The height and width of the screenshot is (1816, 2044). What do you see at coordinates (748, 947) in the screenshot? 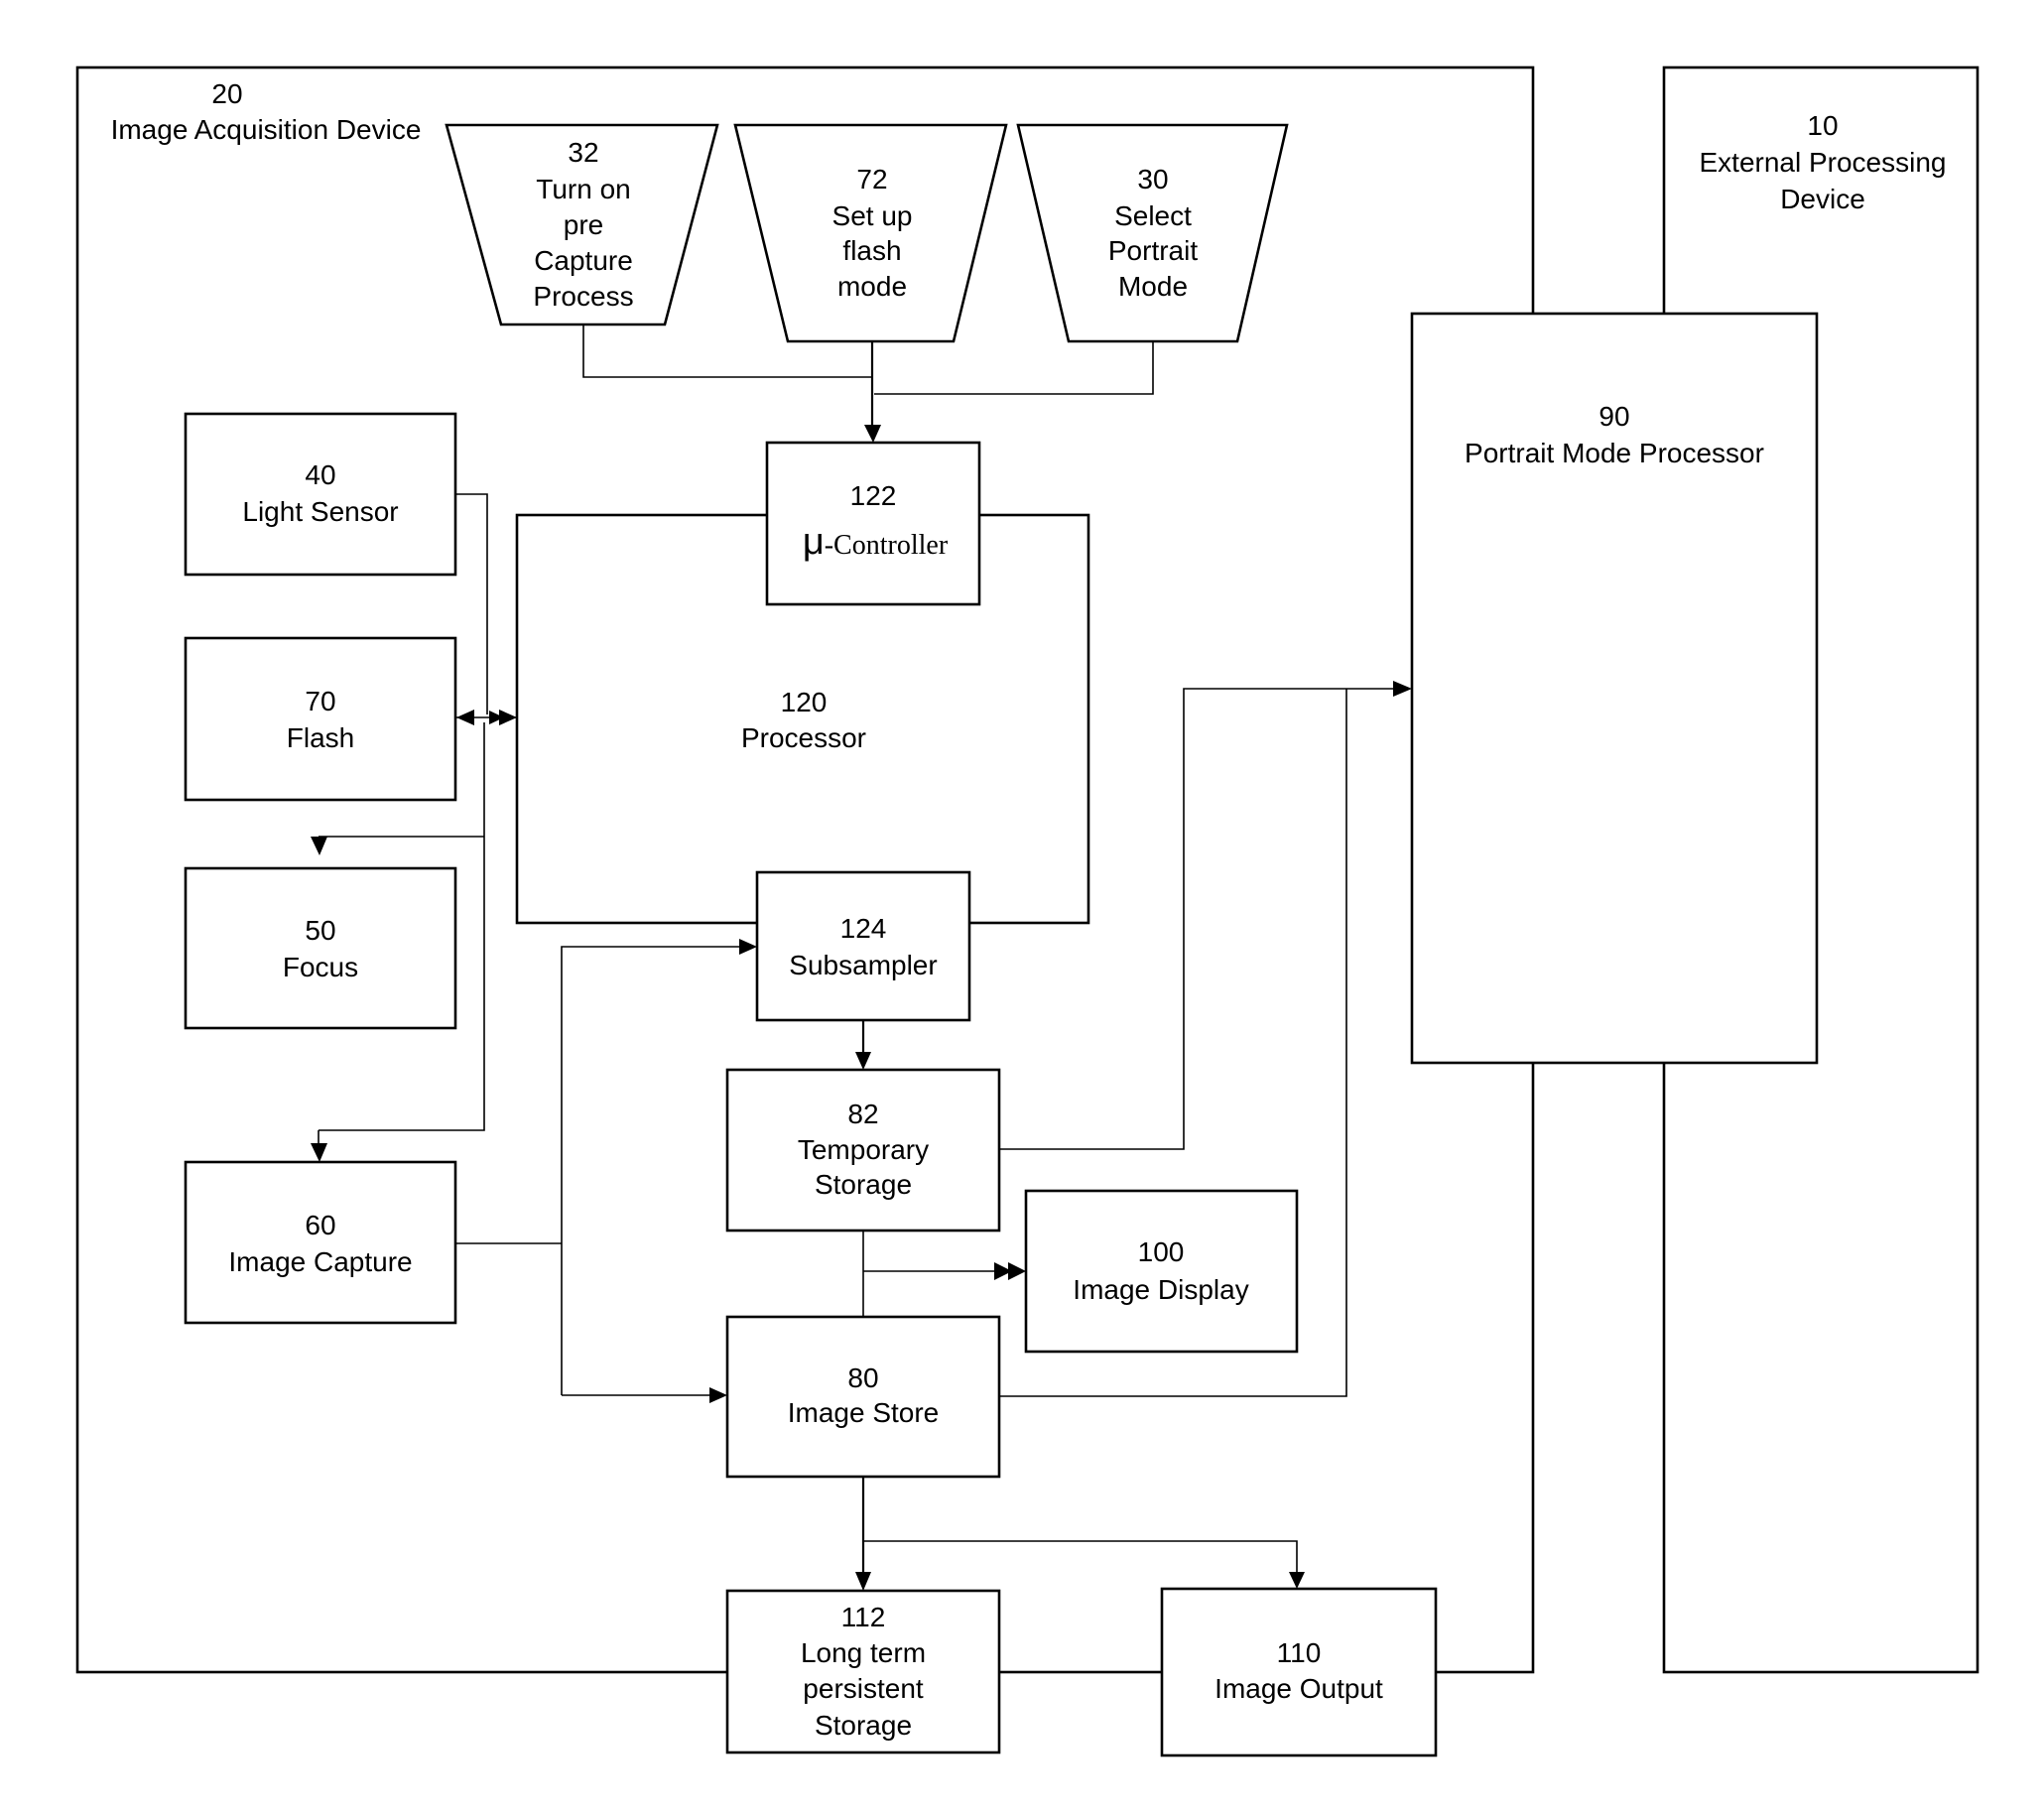
I see `arrowhead-subsampler` at bounding box center [748, 947].